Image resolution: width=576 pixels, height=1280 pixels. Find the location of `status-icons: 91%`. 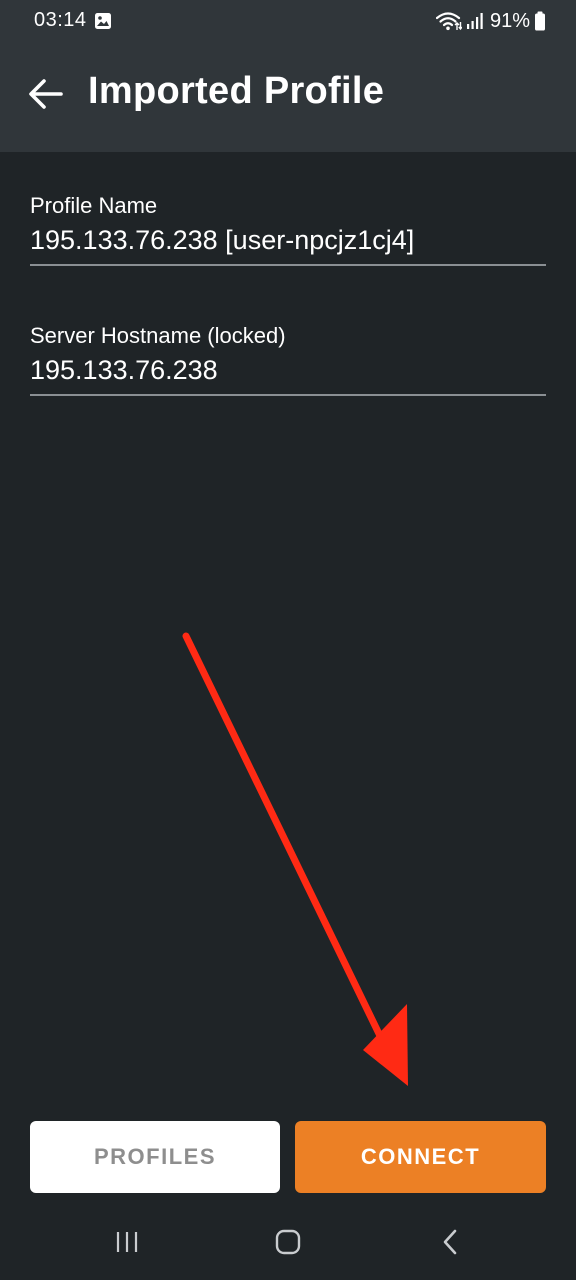

status-icons: 91% is located at coordinates (490, 21).